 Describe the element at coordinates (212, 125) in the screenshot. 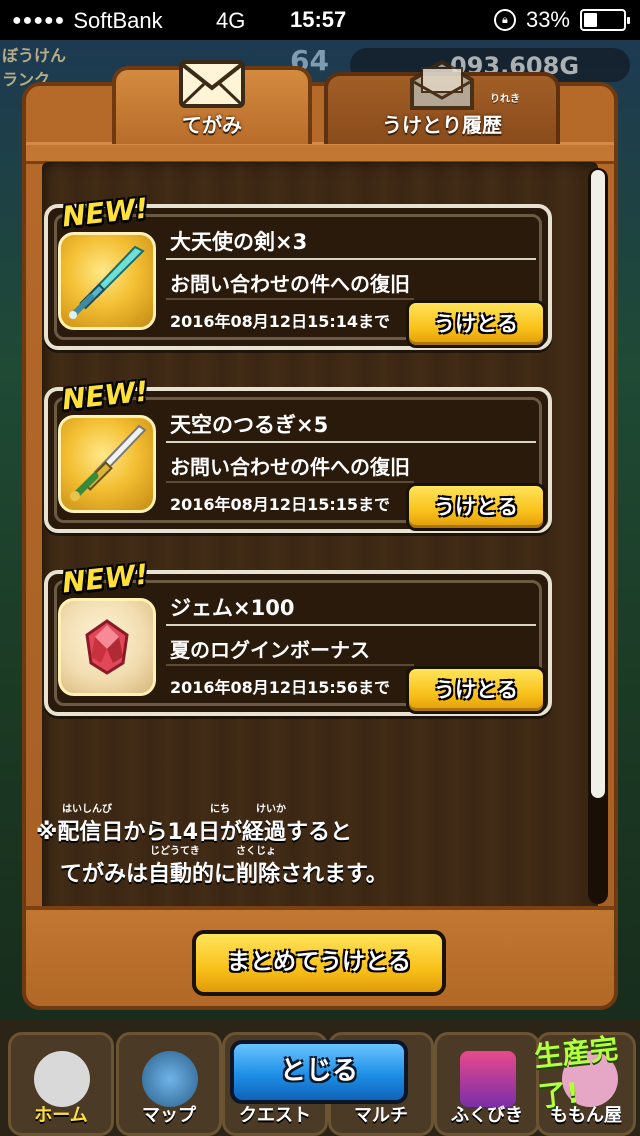

I see `tab-letters-label: てがみ` at that location.